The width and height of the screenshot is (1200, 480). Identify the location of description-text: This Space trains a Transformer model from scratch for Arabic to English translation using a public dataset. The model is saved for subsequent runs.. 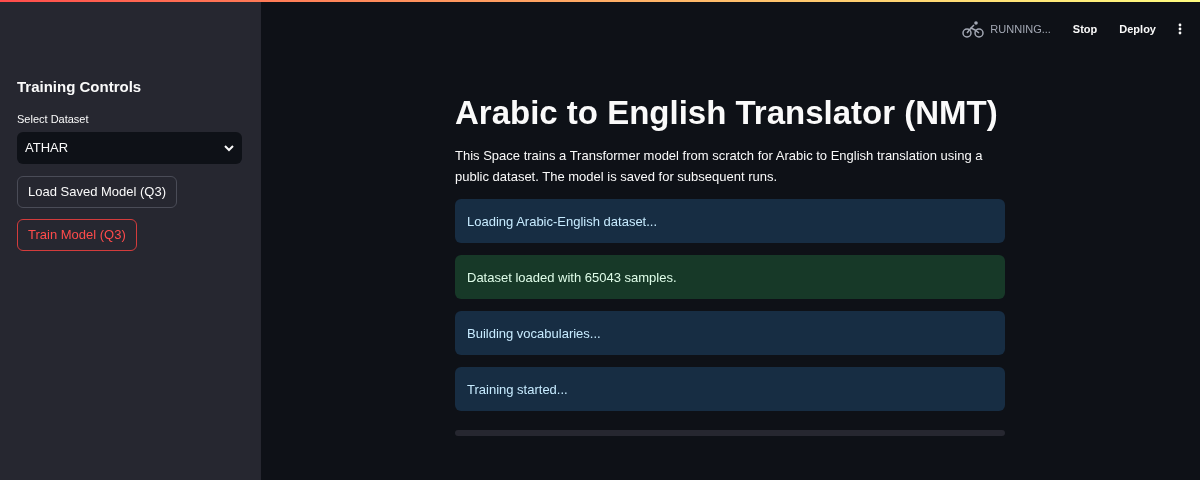
(719, 167).